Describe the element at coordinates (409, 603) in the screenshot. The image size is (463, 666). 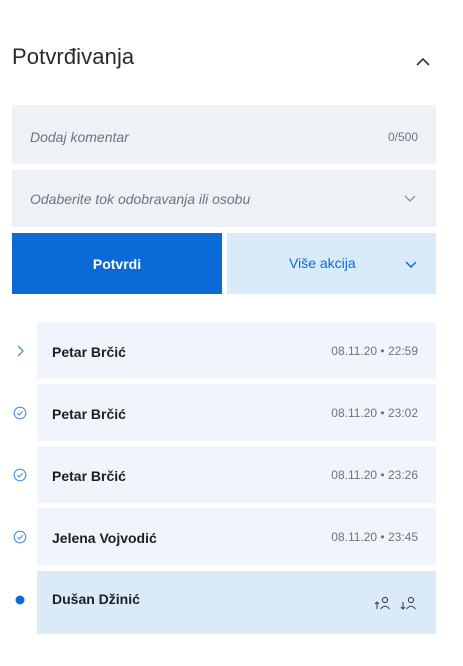
I see `move-down-user-icon` at that location.